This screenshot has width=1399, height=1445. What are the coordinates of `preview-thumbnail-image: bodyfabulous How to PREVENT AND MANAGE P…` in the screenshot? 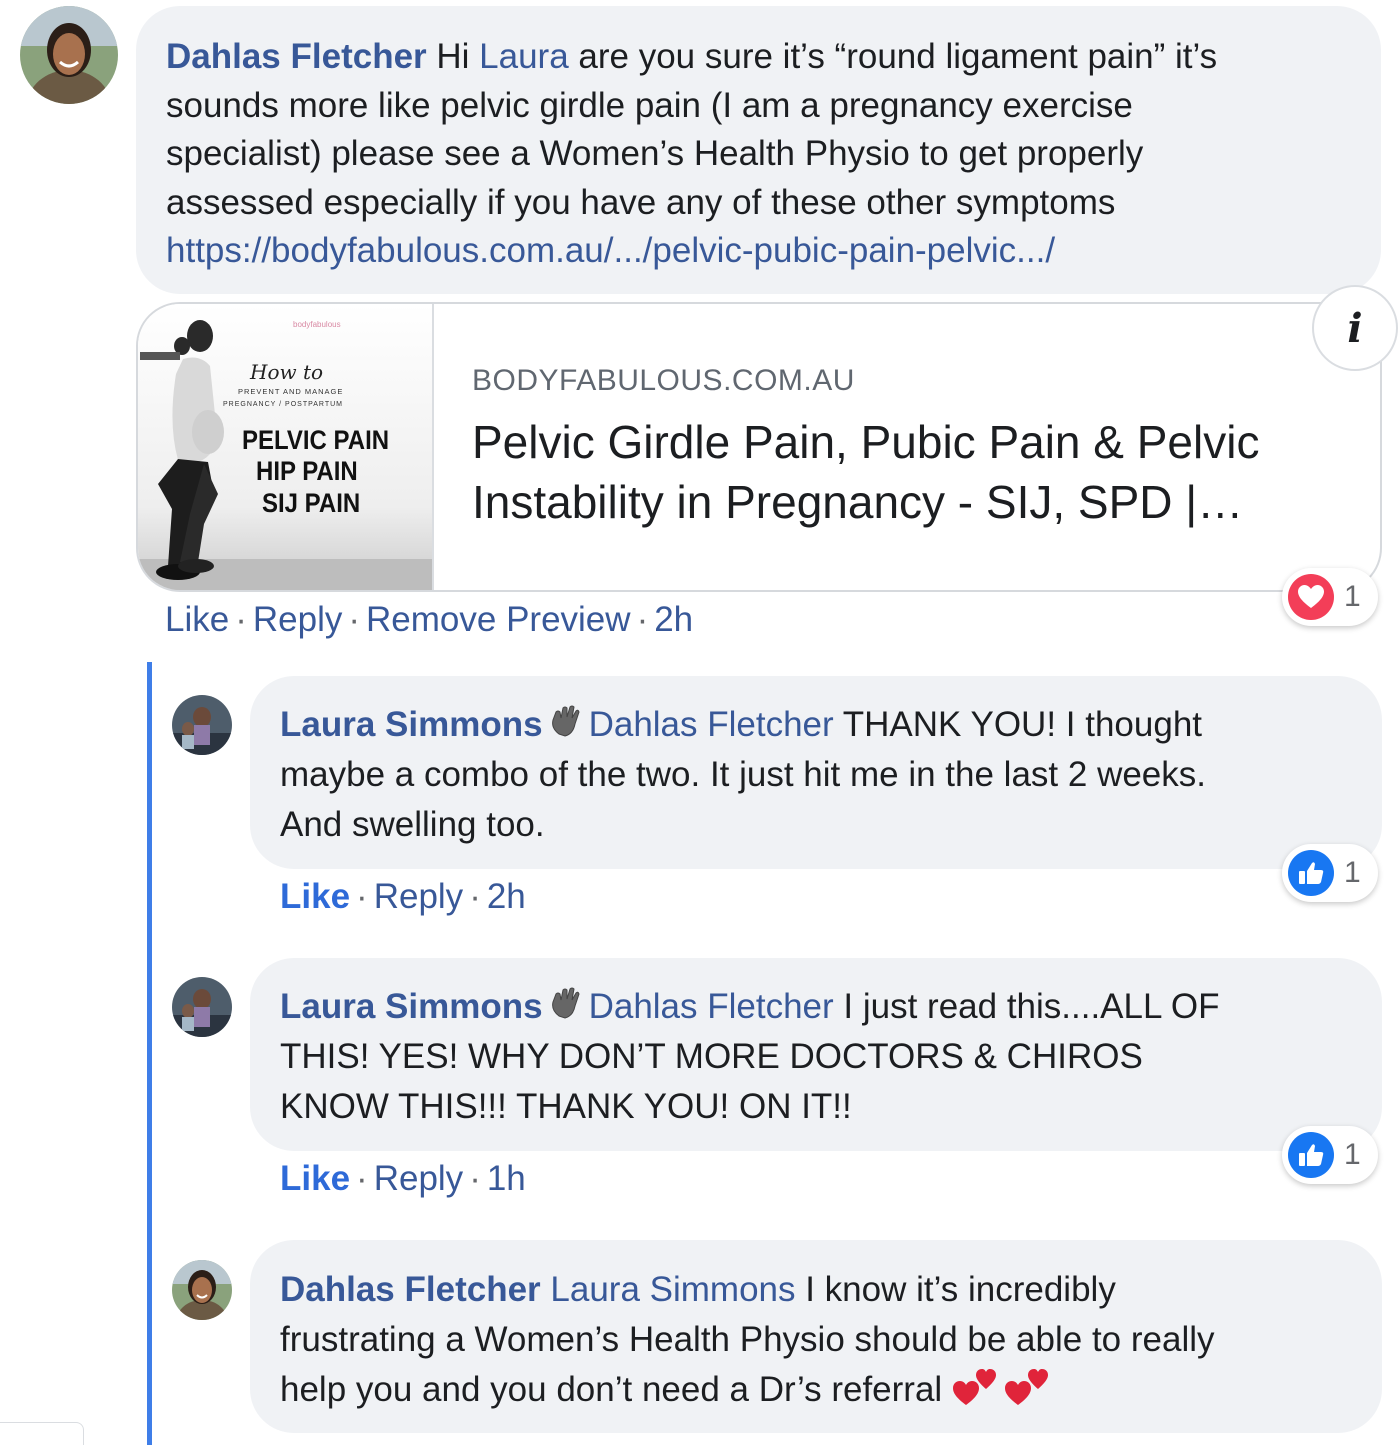 It's located at (285, 447).